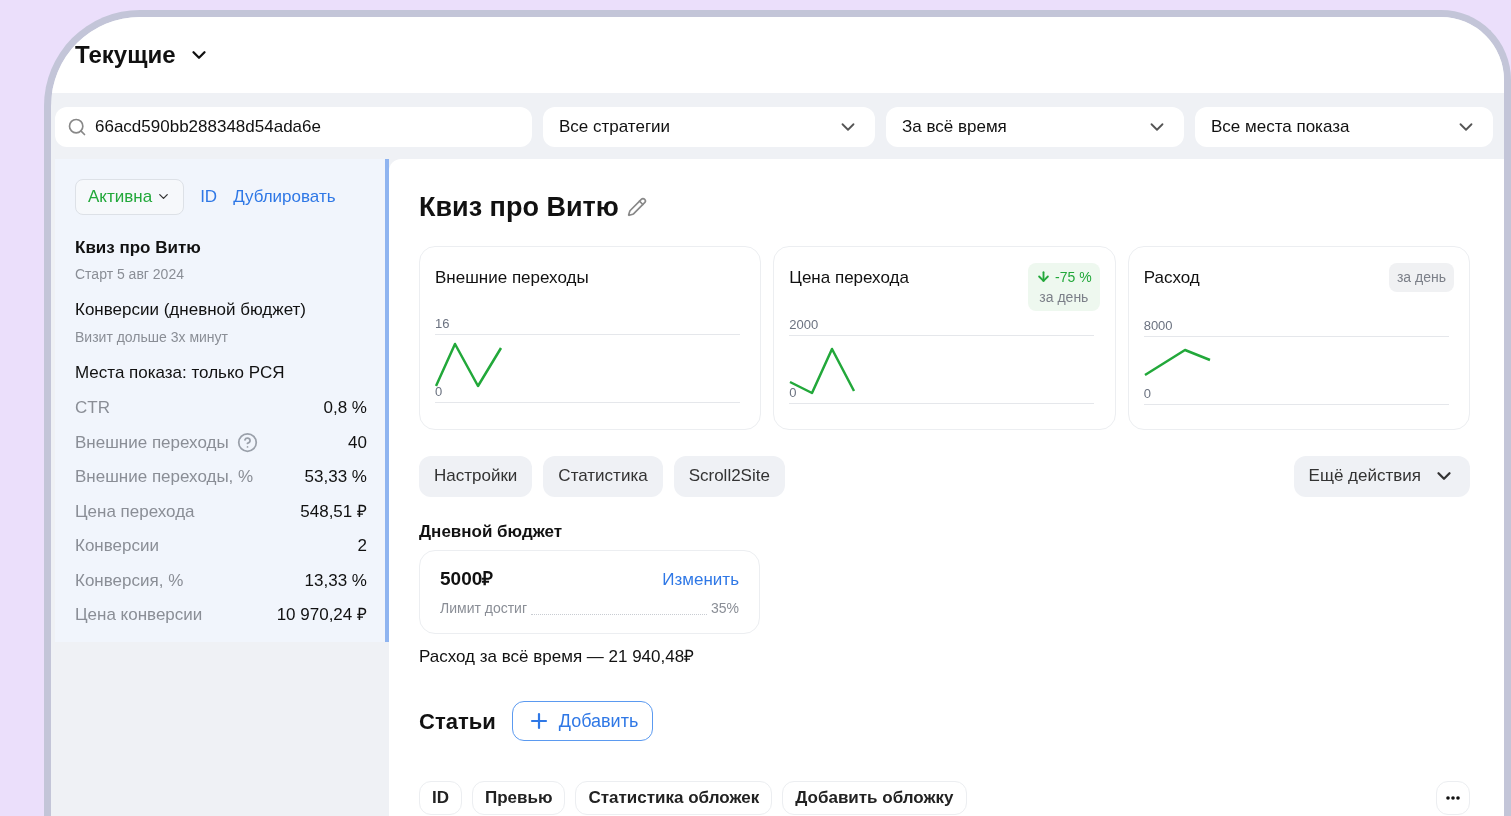 The width and height of the screenshot is (1511, 816). I want to click on period-badge: за день, so click(1421, 277).